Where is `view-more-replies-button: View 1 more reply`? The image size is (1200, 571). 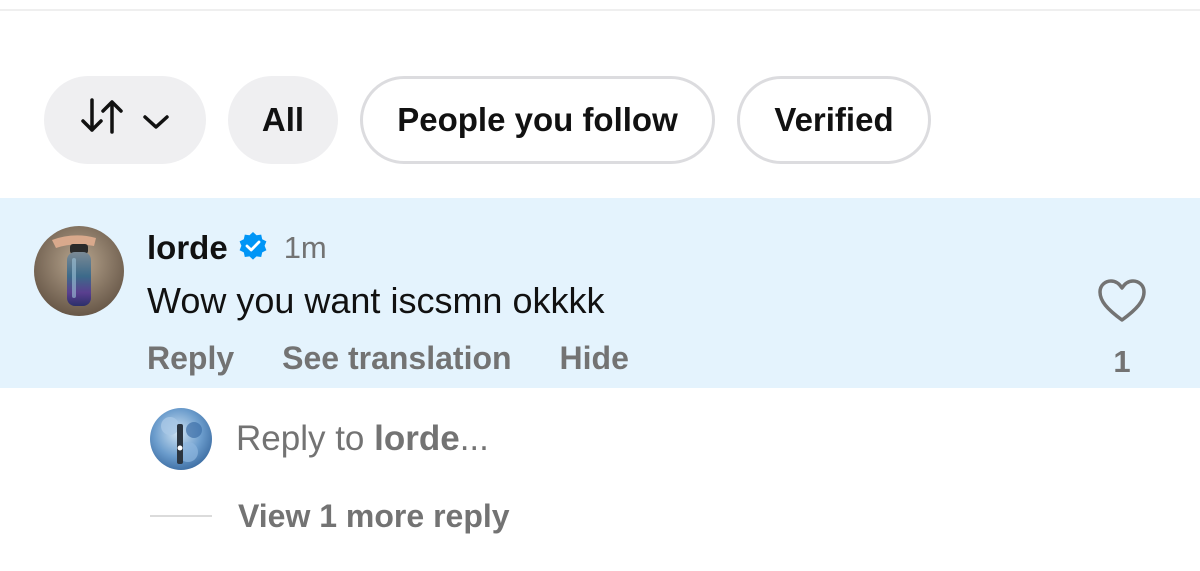 view-more-replies-button: View 1 more reply is located at coordinates (374, 516).